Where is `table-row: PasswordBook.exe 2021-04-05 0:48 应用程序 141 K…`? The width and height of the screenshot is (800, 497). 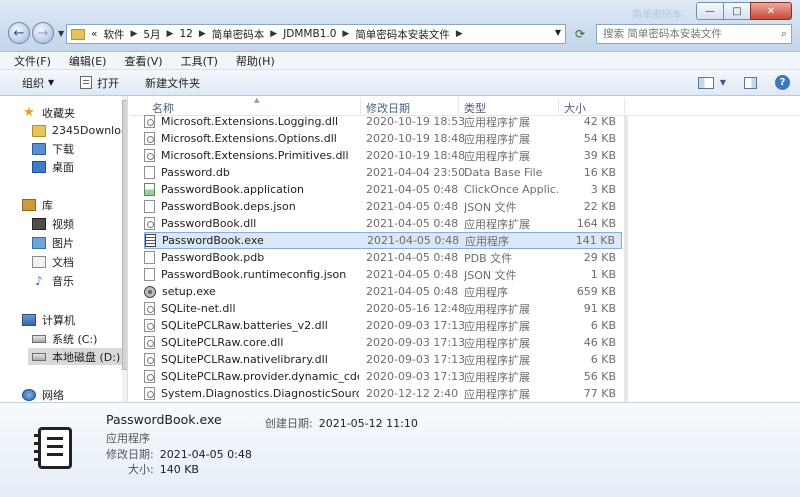
table-row: PasswordBook.exe 2021-04-05 0:48 应用程序 141 K… is located at coordinates (383, 240).